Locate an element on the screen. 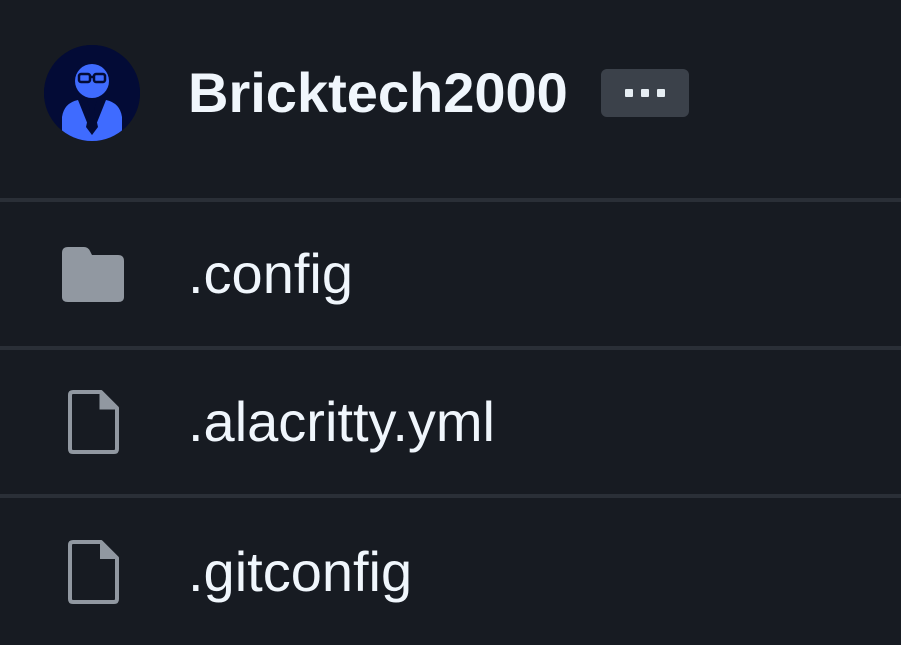 Image resolution: width=901 pixels, height=645 pixels. more-button is located at coordinates (644, 93).